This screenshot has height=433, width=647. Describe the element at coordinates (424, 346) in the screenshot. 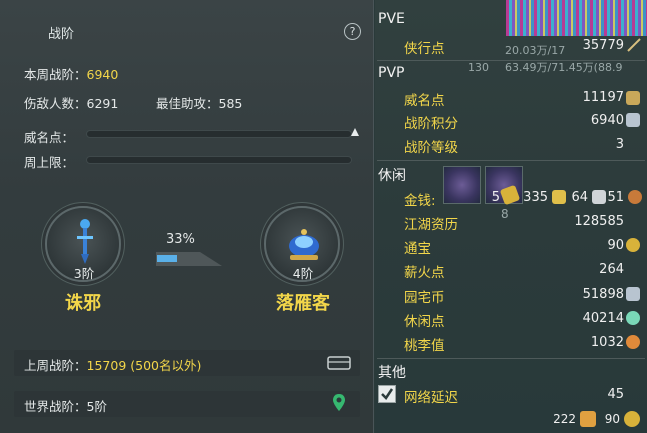

I see `label-taoli: 桃李值` at that location.